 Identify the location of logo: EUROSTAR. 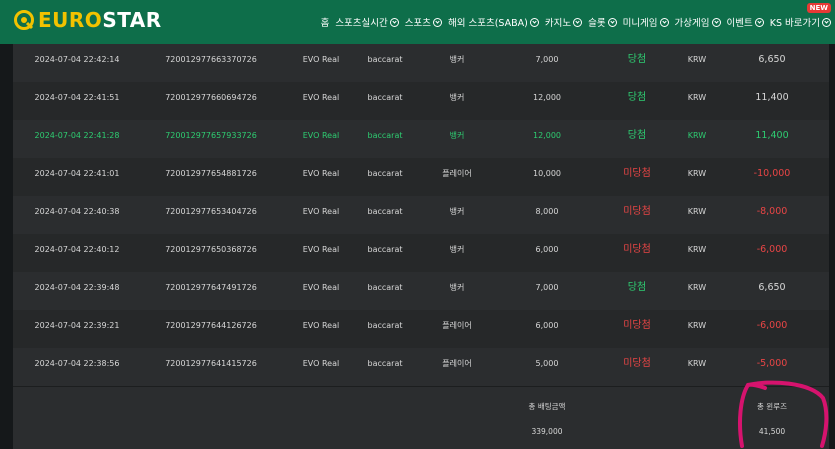
(87, 20).